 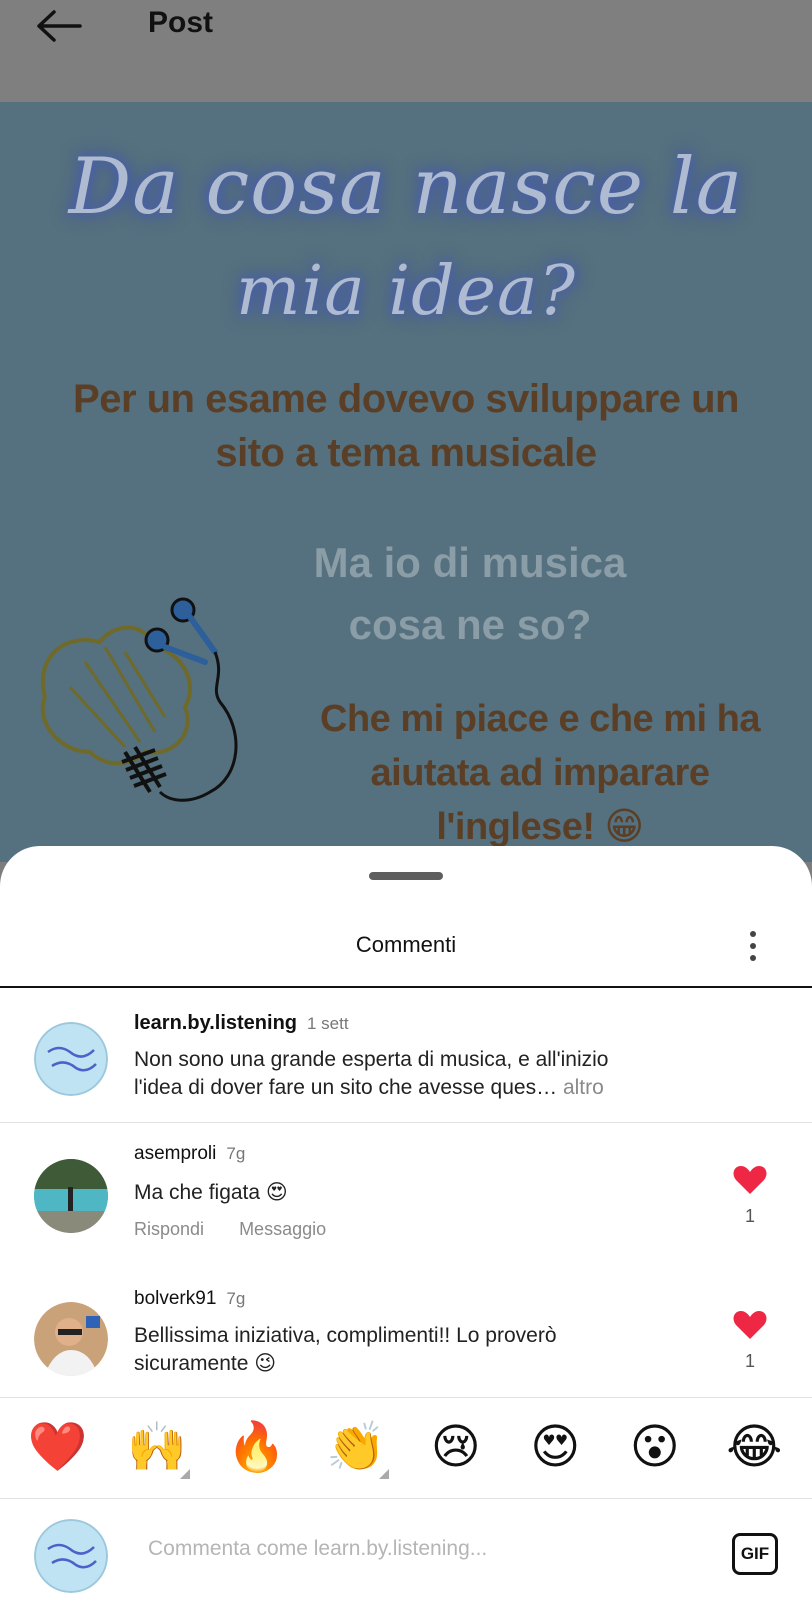 I want to click on post-script-title-line1: Da cosa nasce la, so click(x=406, y=187).